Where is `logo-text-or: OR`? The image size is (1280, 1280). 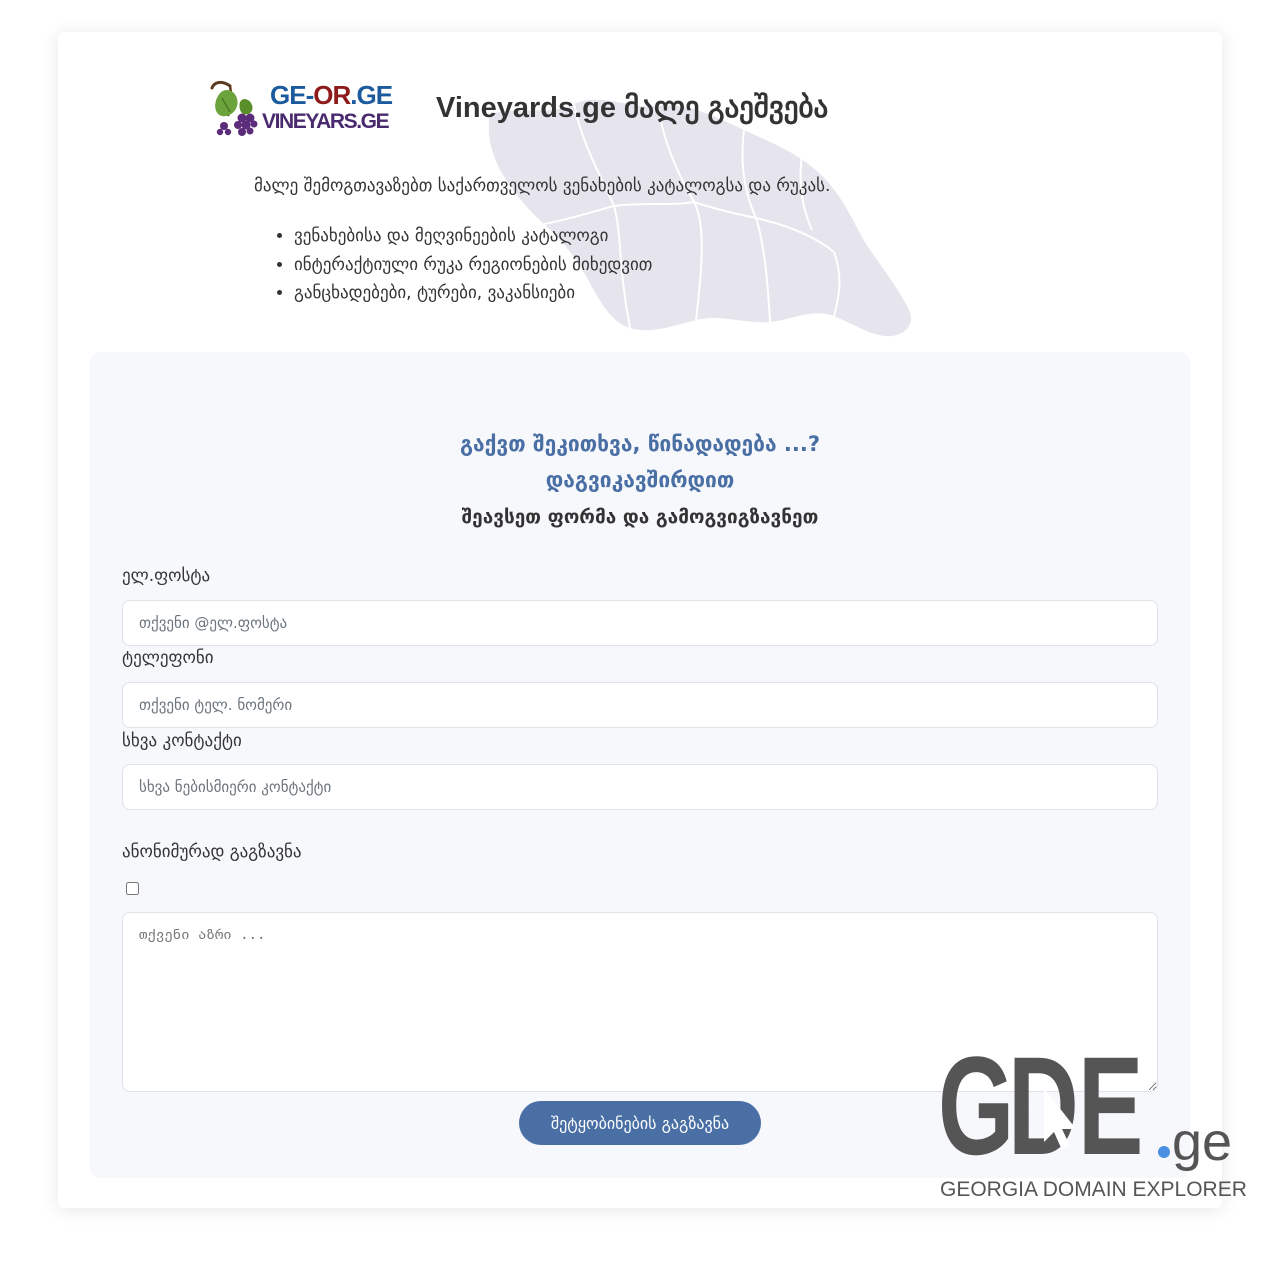 logo-text-or: OR is located at coordinates (332, 95).